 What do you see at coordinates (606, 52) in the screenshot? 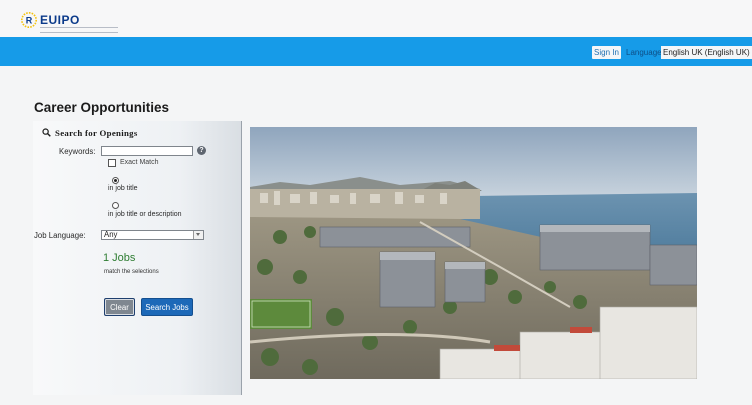
I see `sign-in-link: Sign In` at bounding box center [606, 52].